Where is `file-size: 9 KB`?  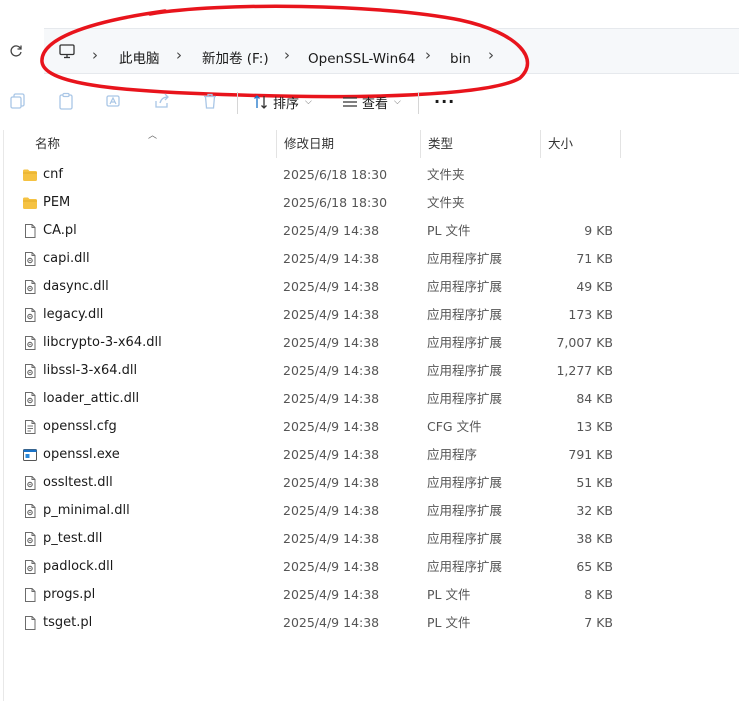
file-size: 9 KB is located at coordinates (598, 230).